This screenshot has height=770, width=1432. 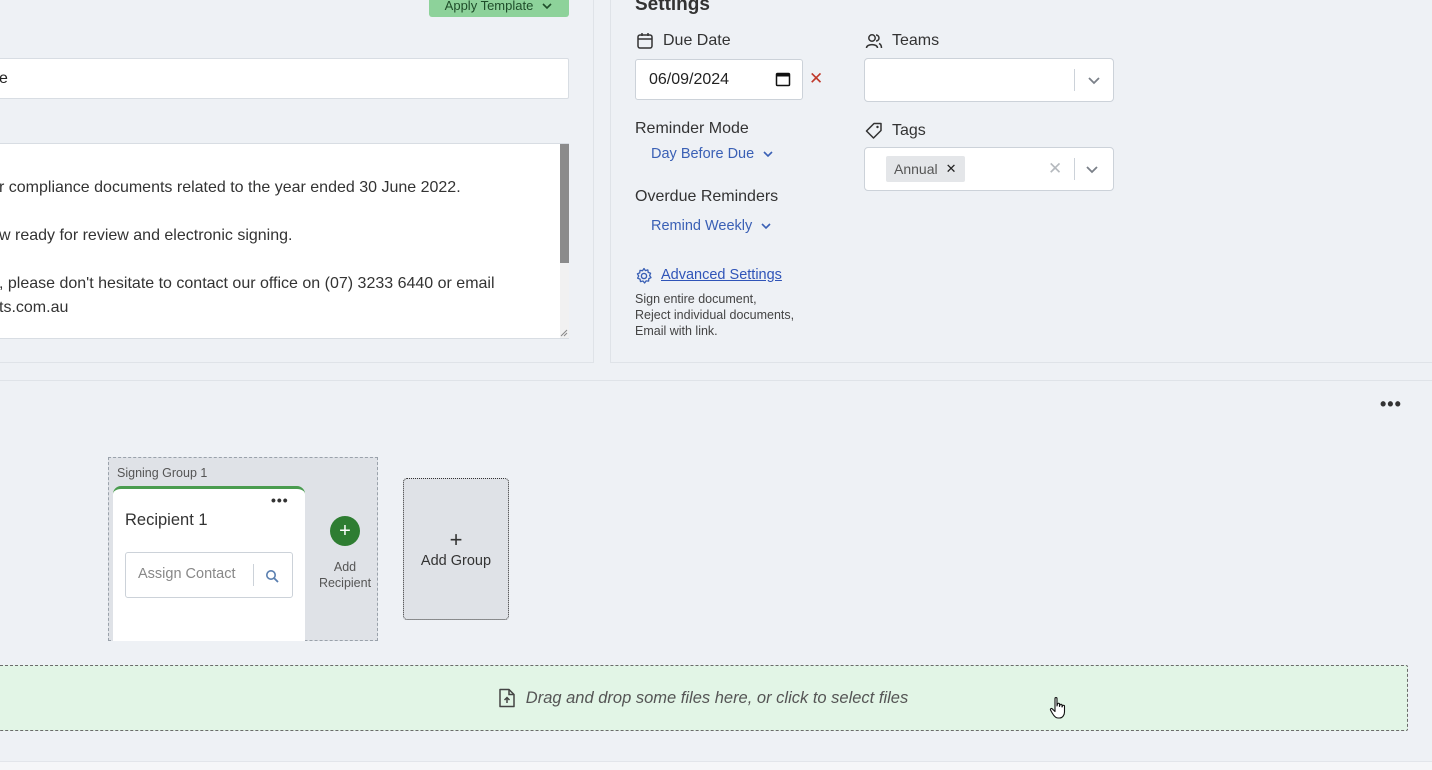 I want to click on reminder-mode-label: Reminder Mode, so click(x=692, y=128).